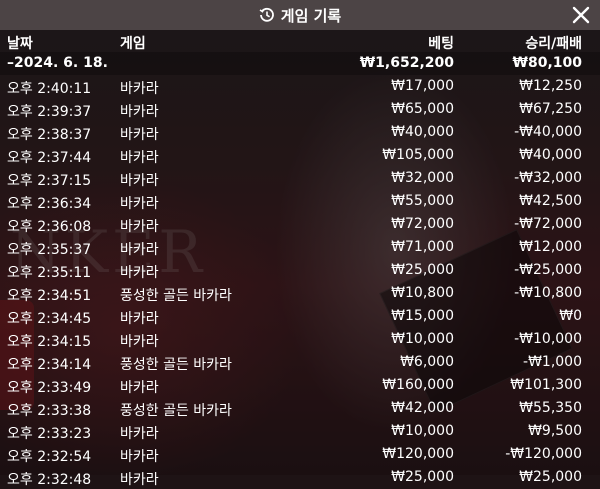 This screenshot has width=600, height=489. Describe the element at coordinates (300, 270) in the screenshot. I see `table-row: 오후 2:35:11 바카라 ₩25,000 -₩25,000` at that location.